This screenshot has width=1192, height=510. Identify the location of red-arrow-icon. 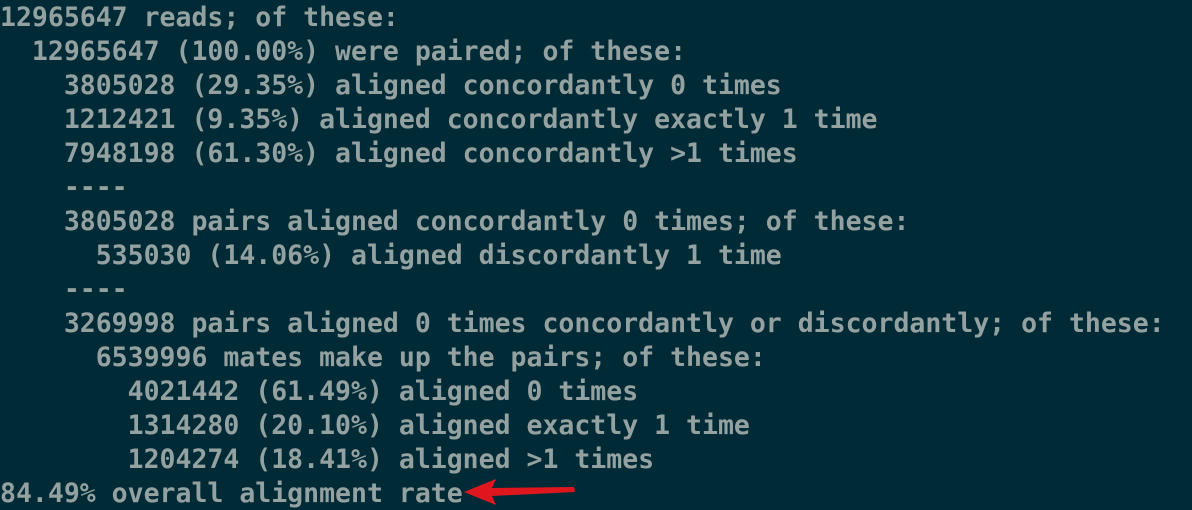
(519, 492).